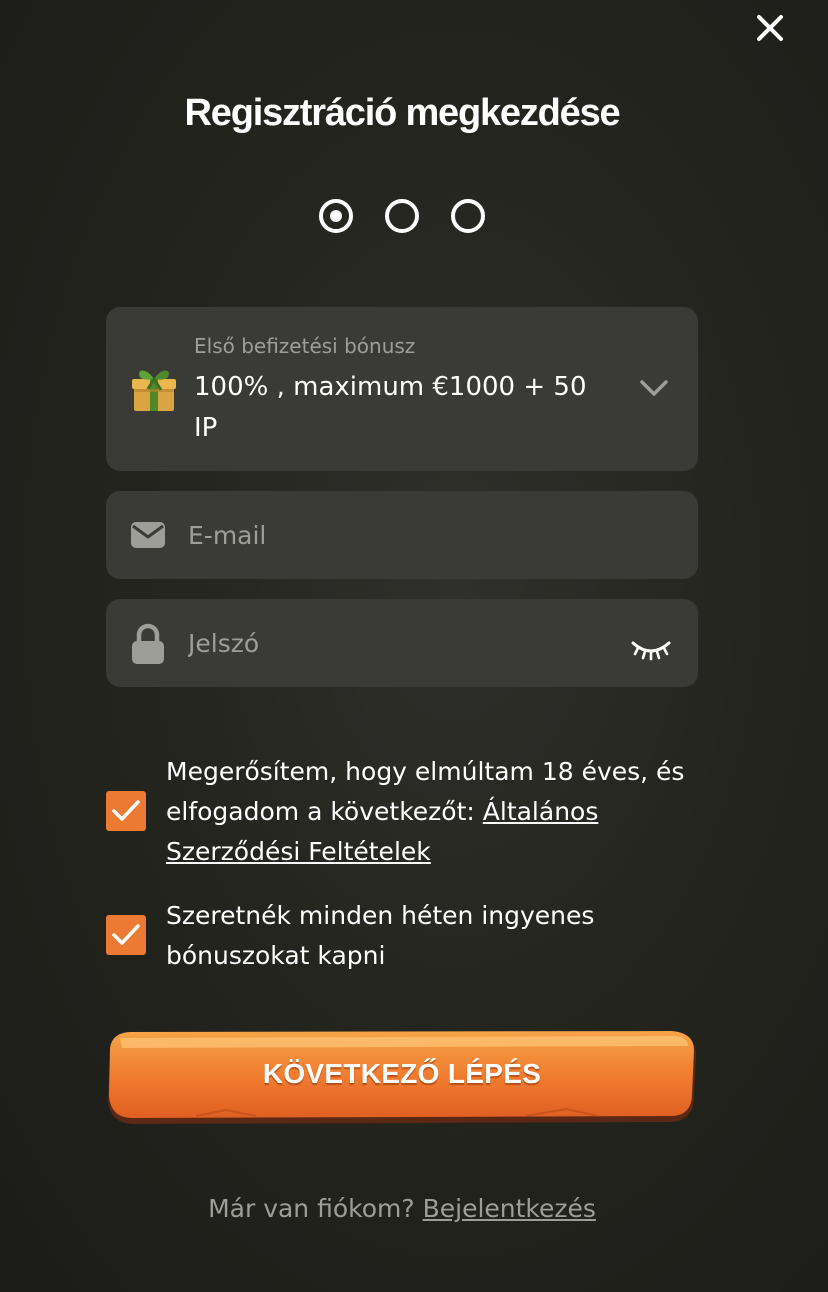 The width and height of the screenshot is (828, 1292). I want to click on next-step-label: KÖVETKEZŐ LÉPÉS, so click(402, 1073).